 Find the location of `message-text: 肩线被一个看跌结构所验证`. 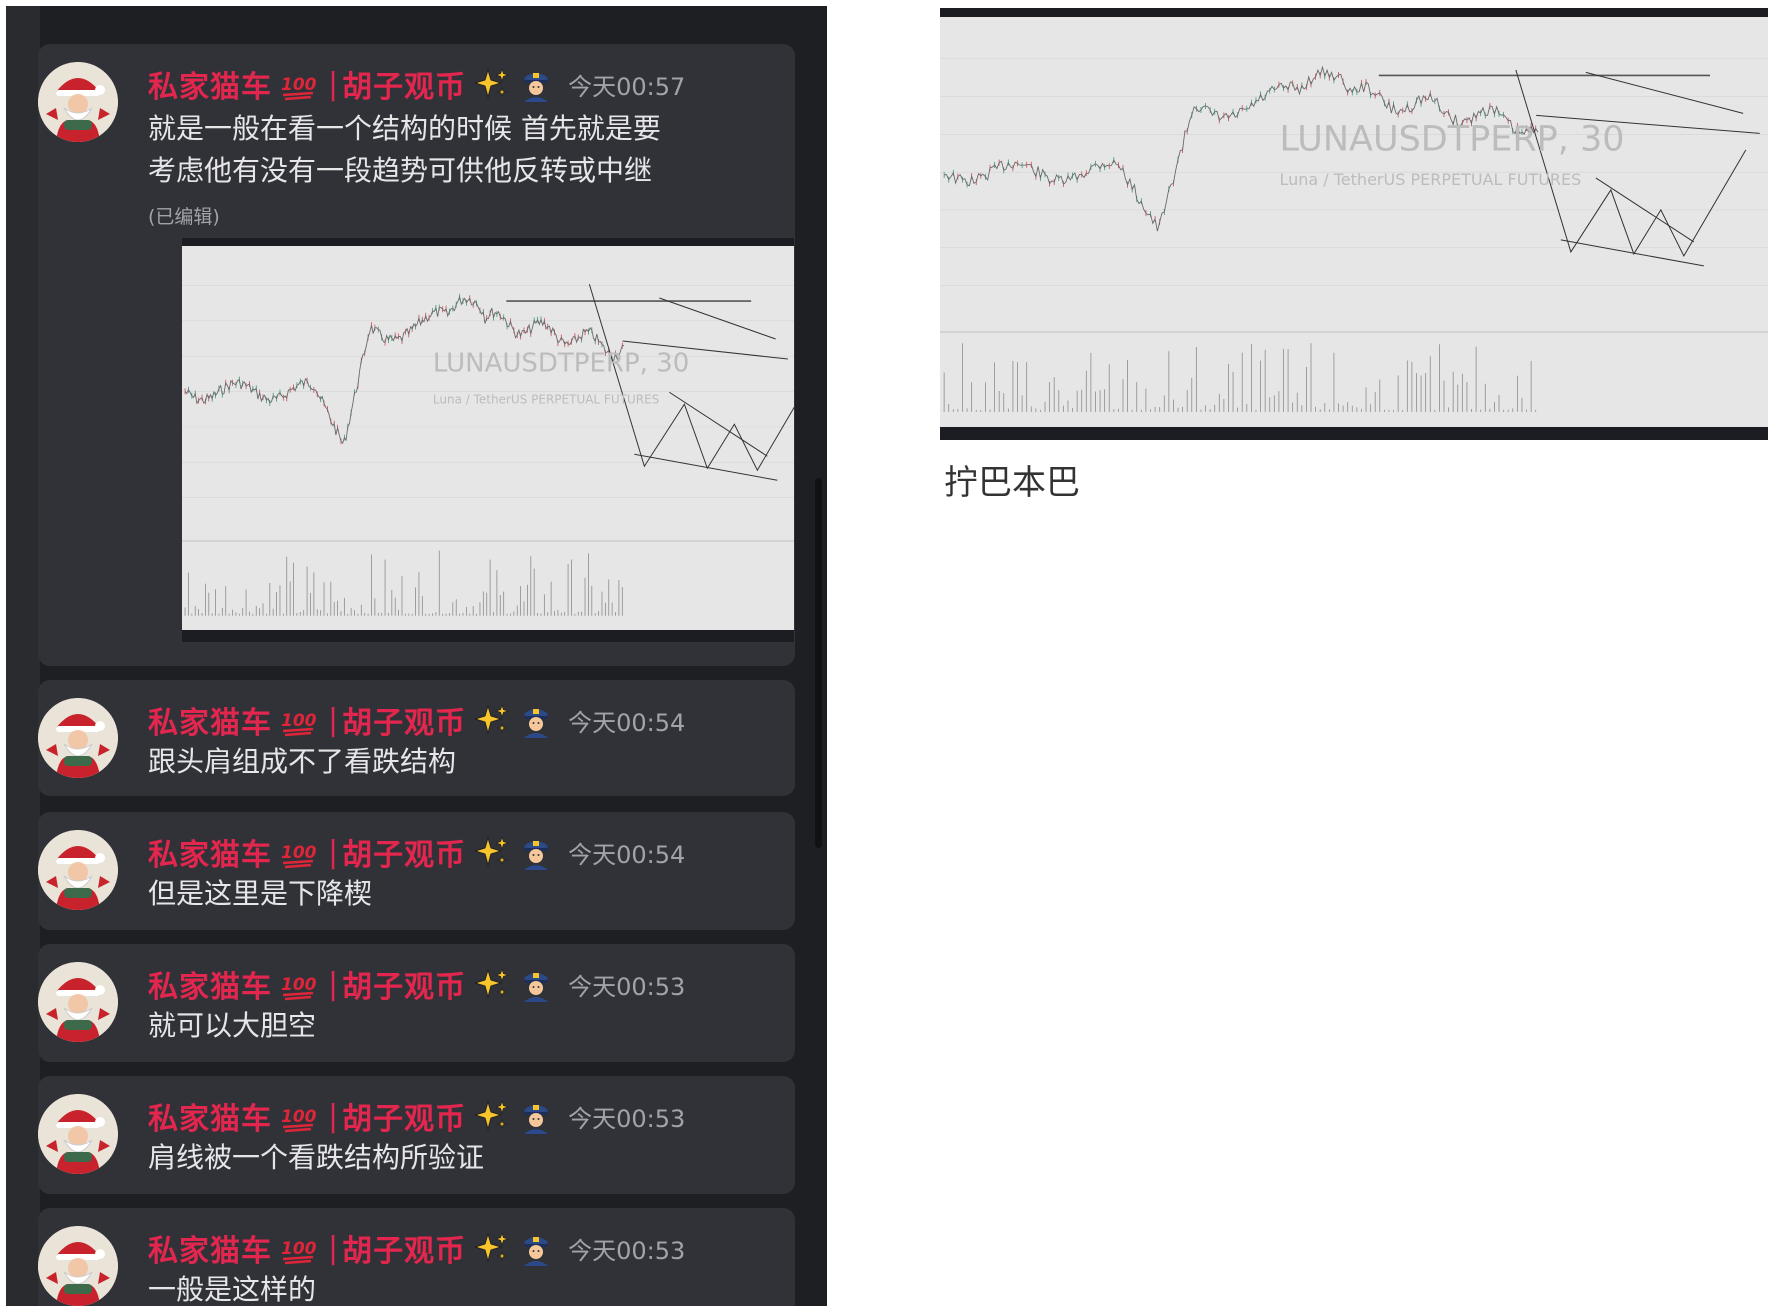

message-text: 肩线被一个看跌结构所验证 is located at coordinates (316, 1157).